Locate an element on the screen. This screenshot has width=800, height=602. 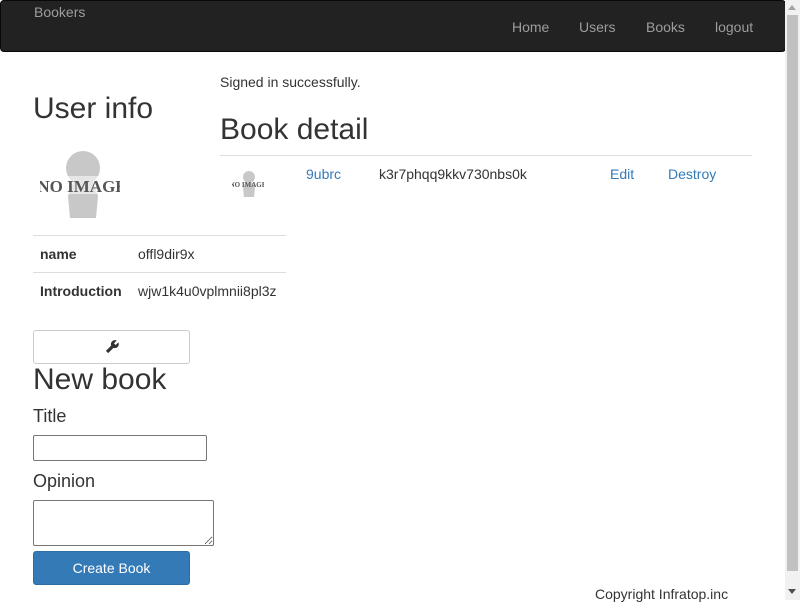
edit-book-link: Edit is located at coordinates (622, 174).